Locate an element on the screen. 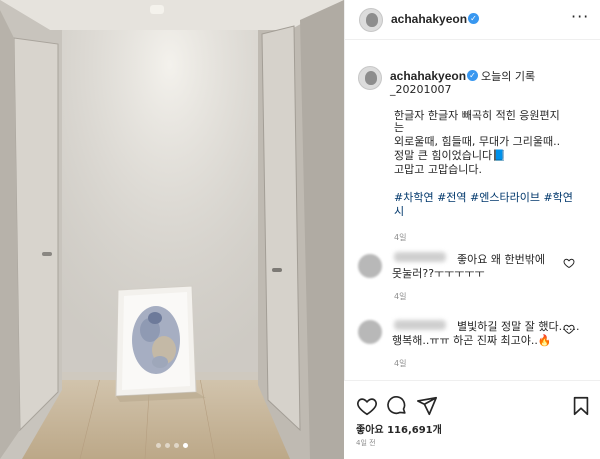  caption-title: 오늘의 기록 is located at coordinates (508, 76).